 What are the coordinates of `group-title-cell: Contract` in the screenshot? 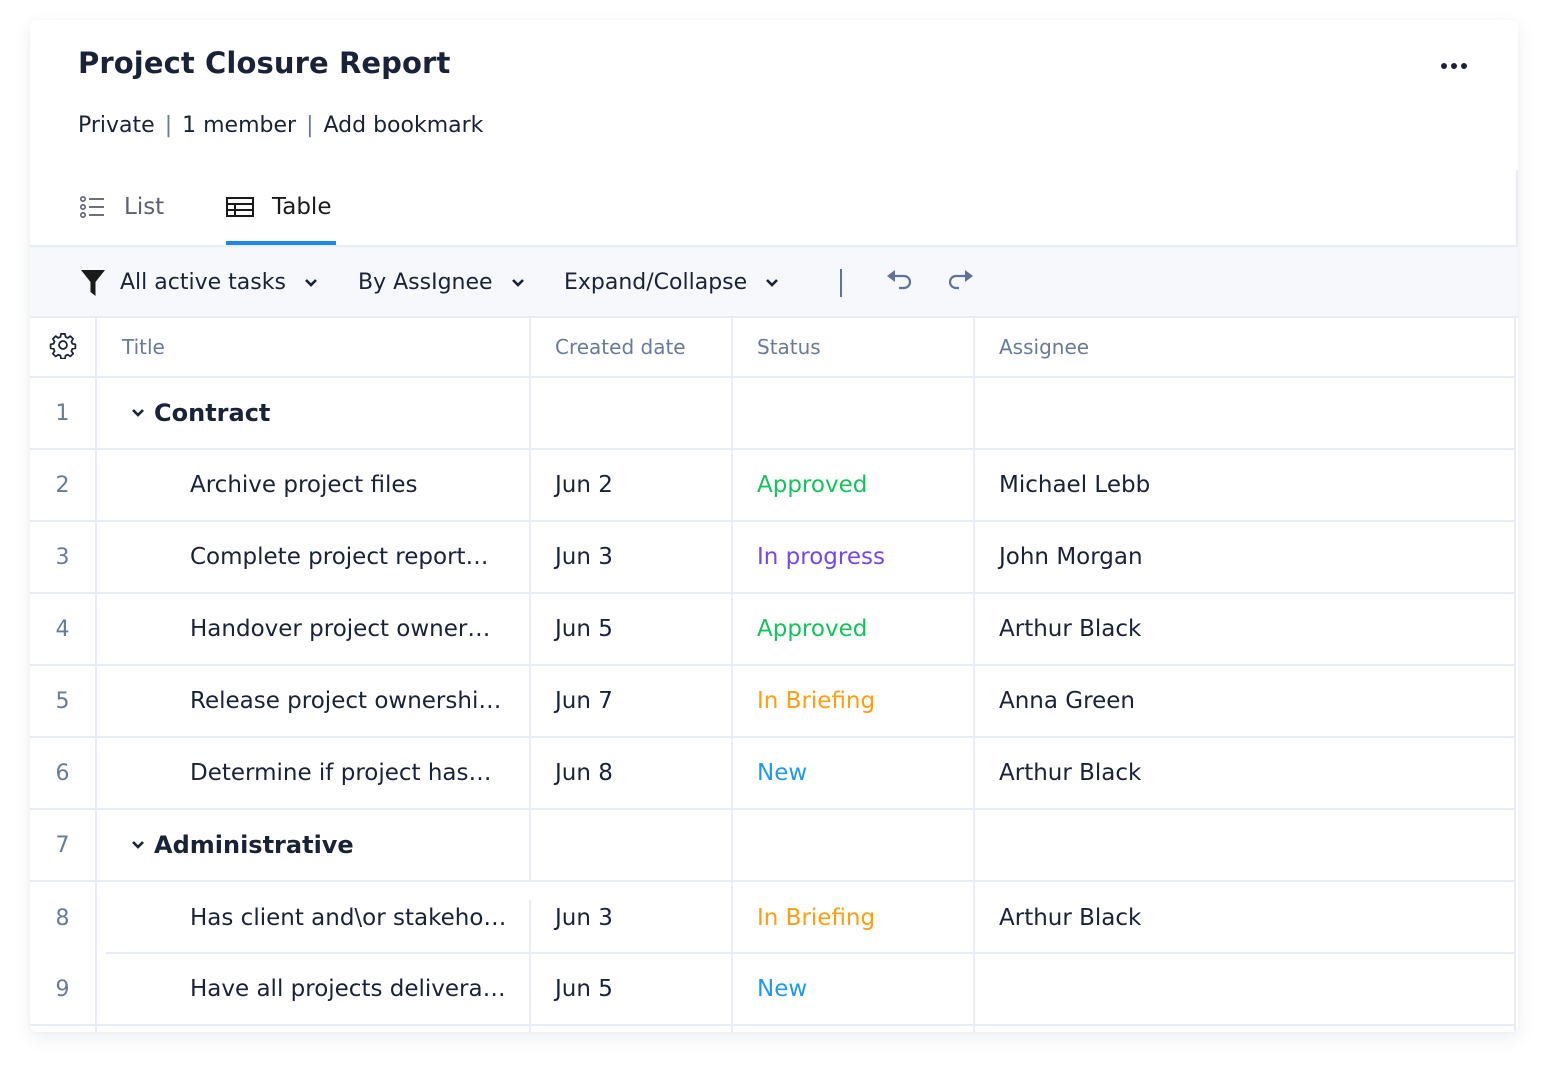 It's located at (314, 413).